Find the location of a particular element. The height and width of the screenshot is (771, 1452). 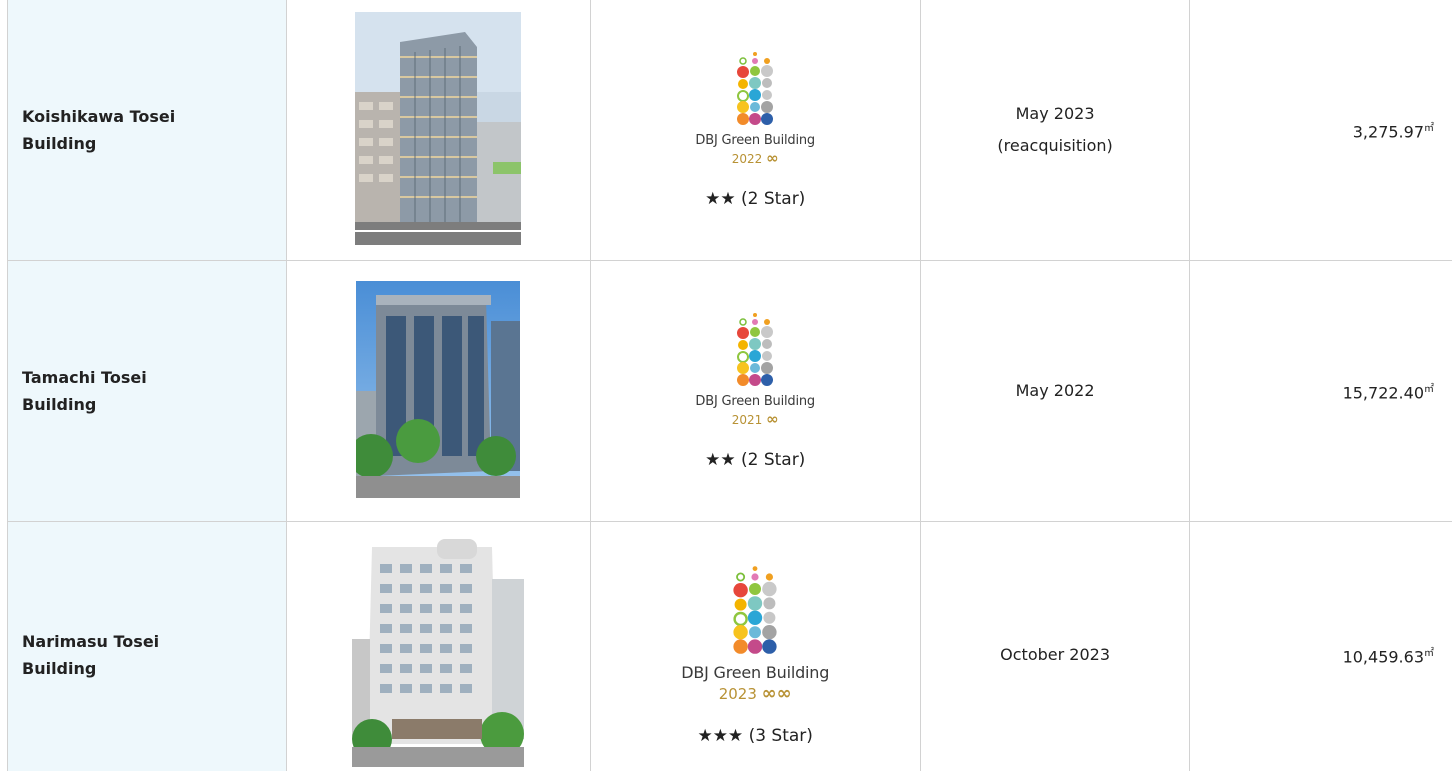

certification-cell: DBJ Green Building 2021 ∞ ★★ (2 Star) is located at coordinates (755, 391).